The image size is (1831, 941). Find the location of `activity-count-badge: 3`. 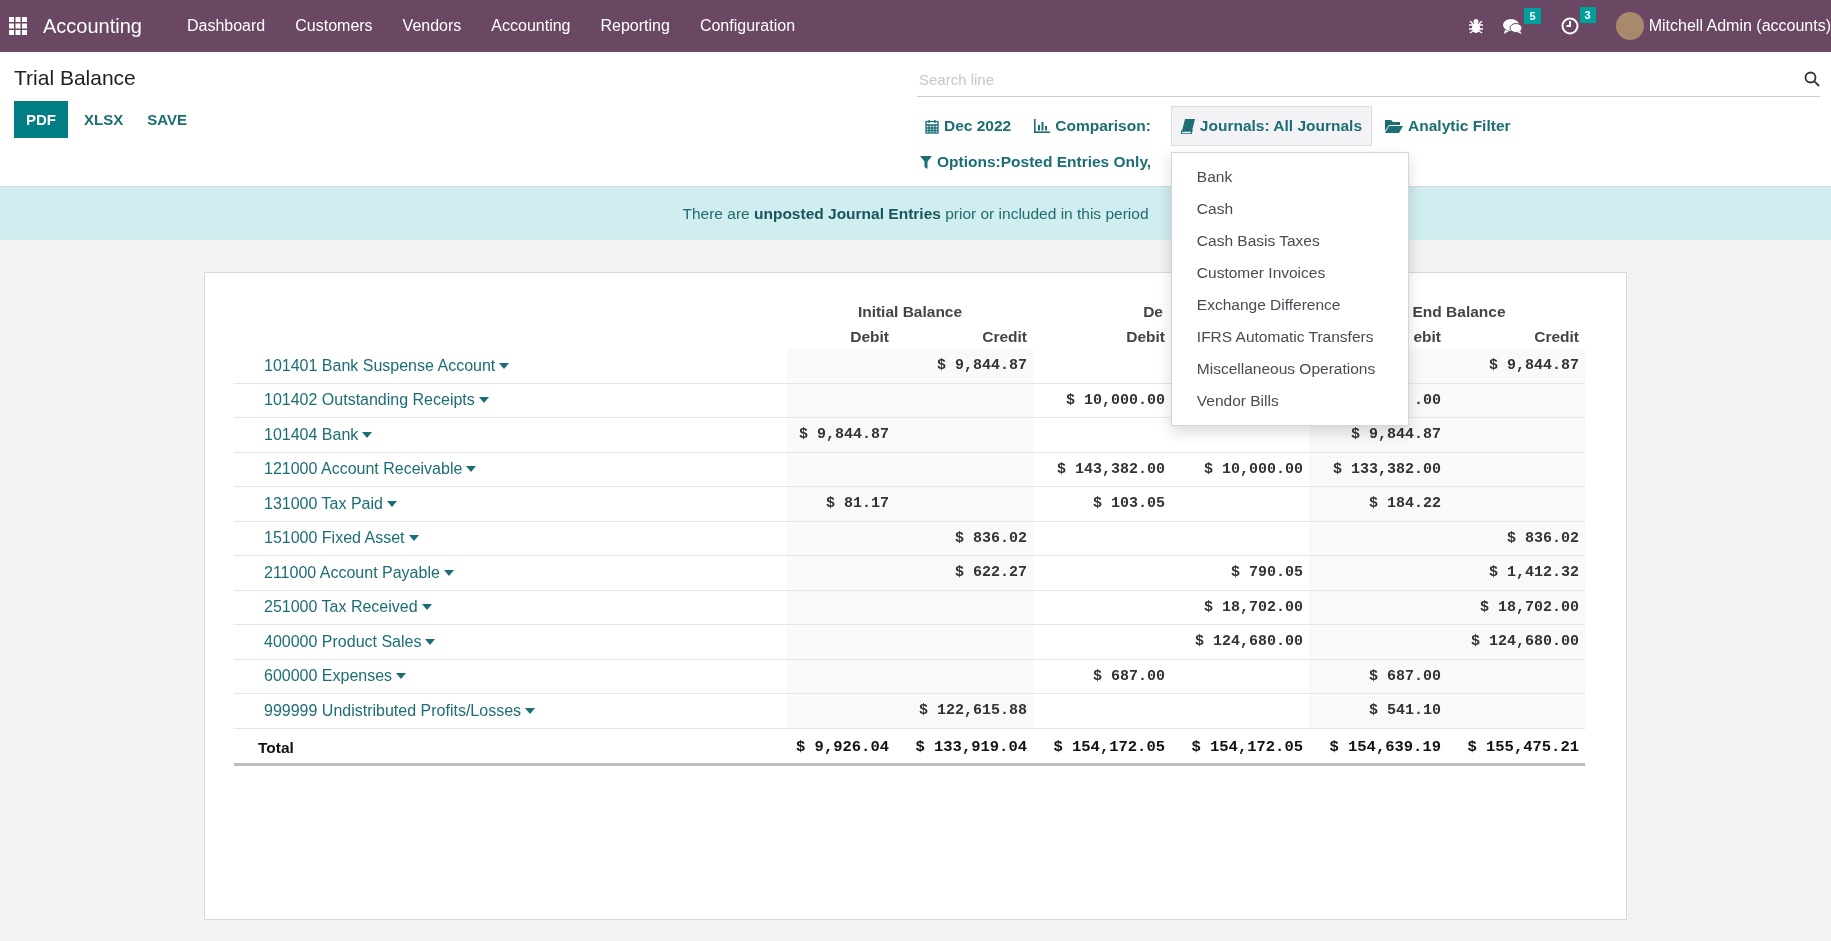

activity-count-badge: 3 is located at coordinates (1587, 15).